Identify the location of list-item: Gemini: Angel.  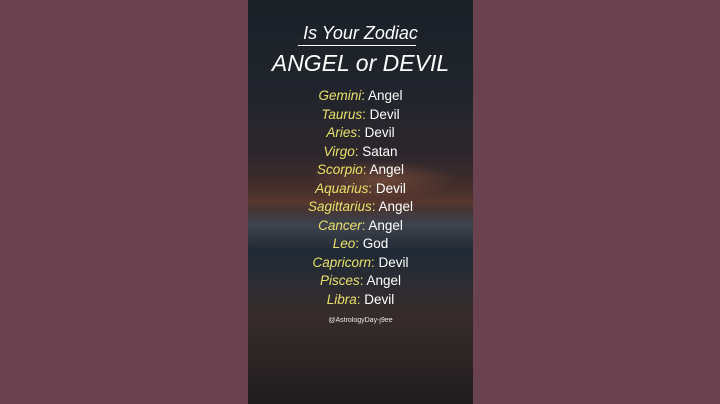
(360, 95).